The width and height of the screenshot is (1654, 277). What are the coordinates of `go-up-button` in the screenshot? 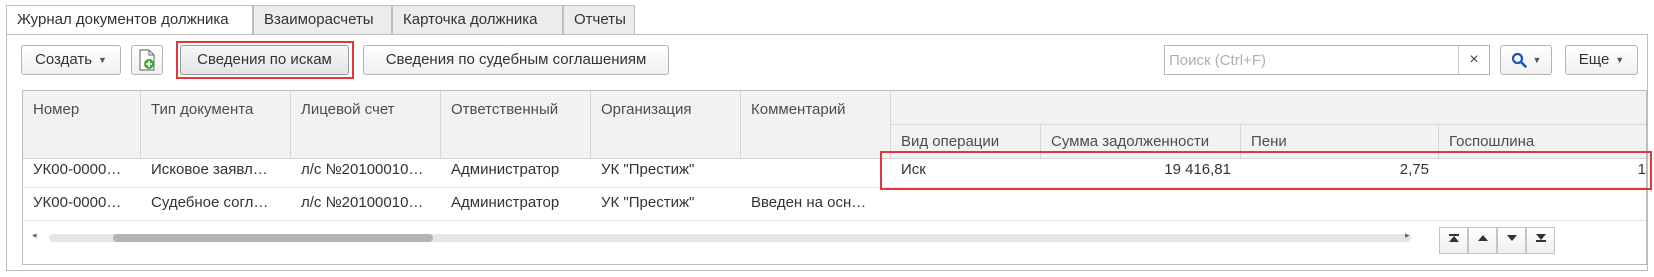 It's located at (1482, 240).